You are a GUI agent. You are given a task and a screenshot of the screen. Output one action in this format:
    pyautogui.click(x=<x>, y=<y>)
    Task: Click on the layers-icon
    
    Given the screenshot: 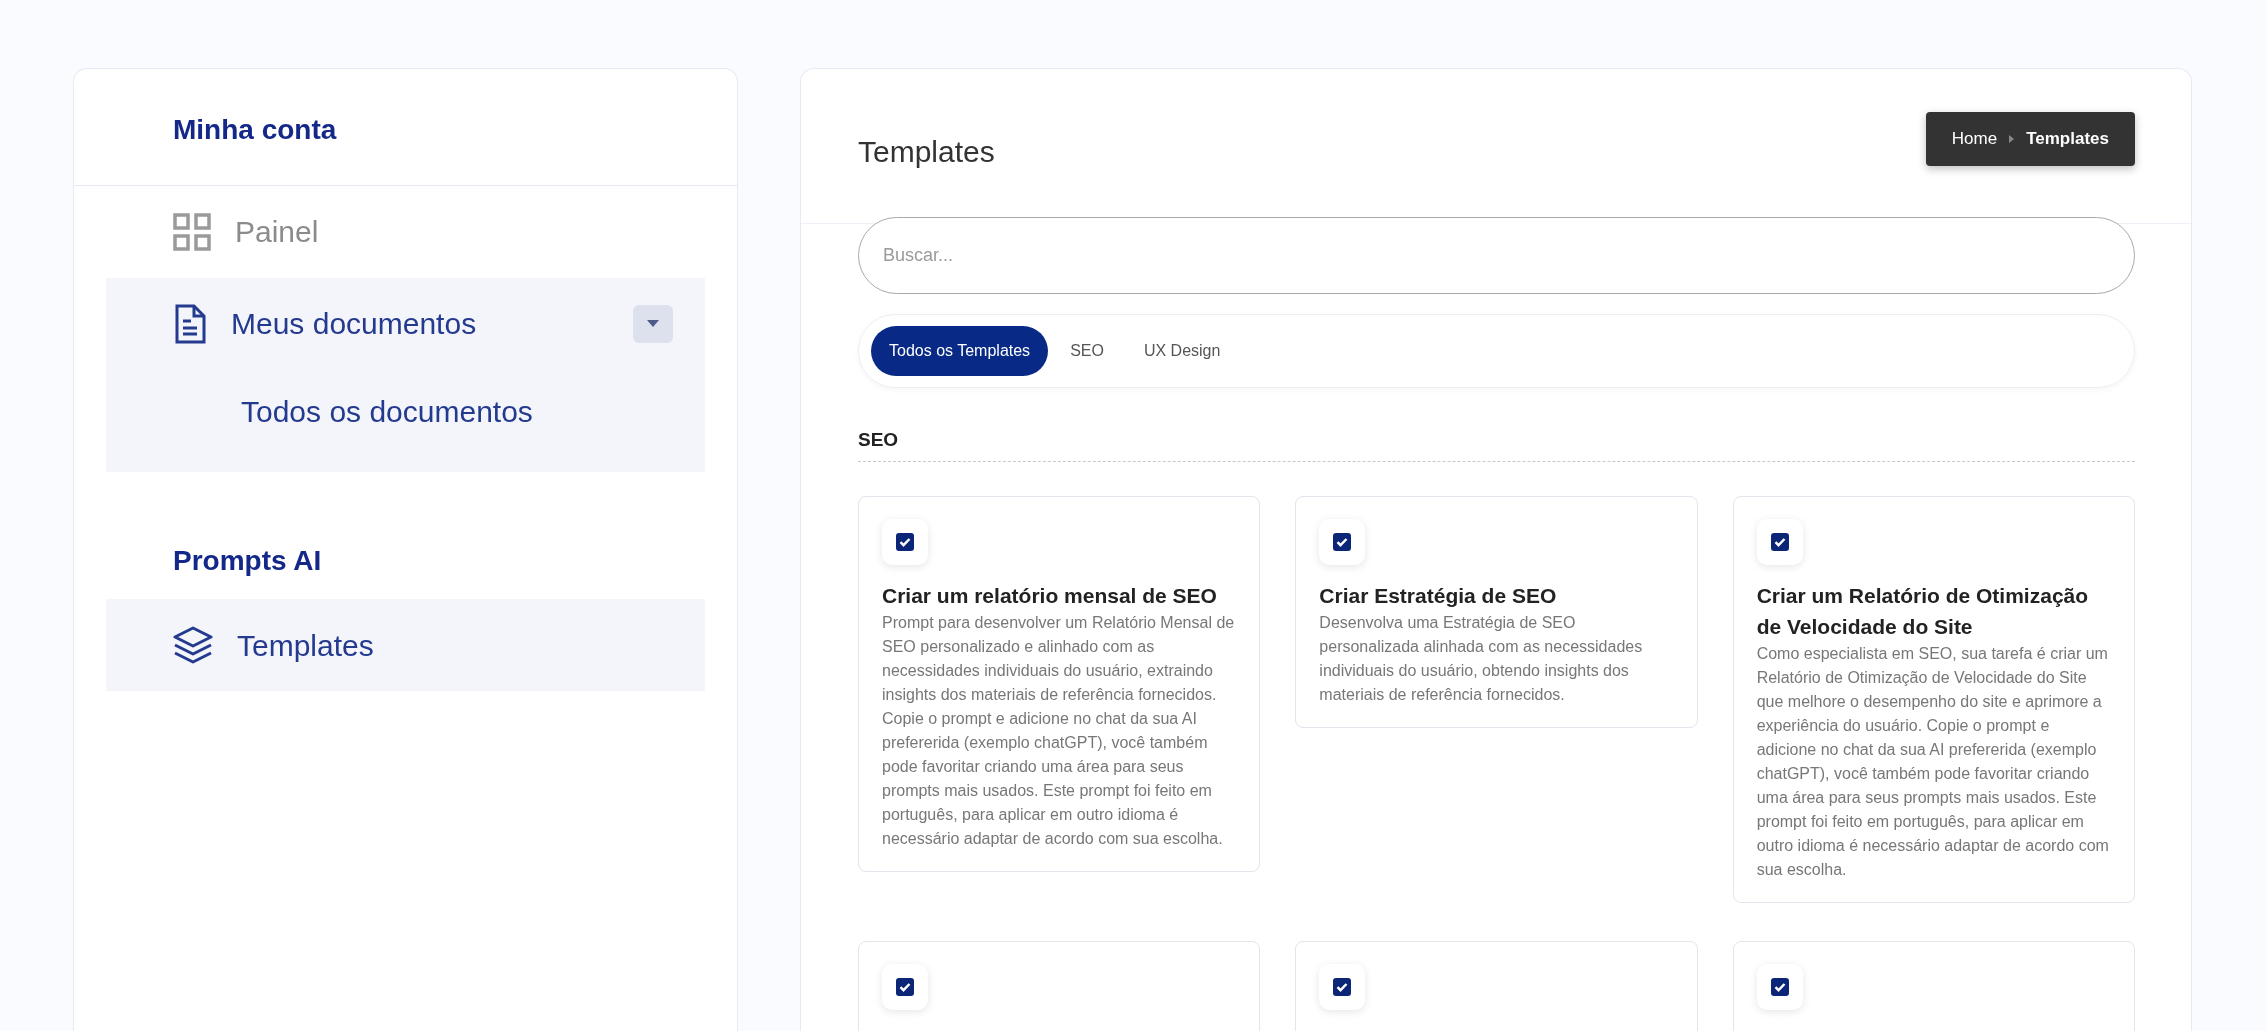 What is the action you would take?
    pyautogui.click(x=193, y=645)
    